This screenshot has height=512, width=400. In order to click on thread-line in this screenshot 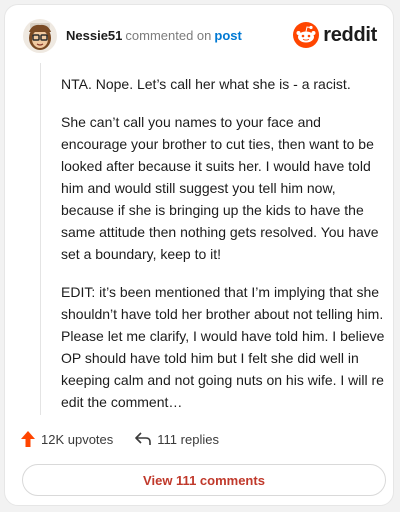, I will do `click(40, 239)`.